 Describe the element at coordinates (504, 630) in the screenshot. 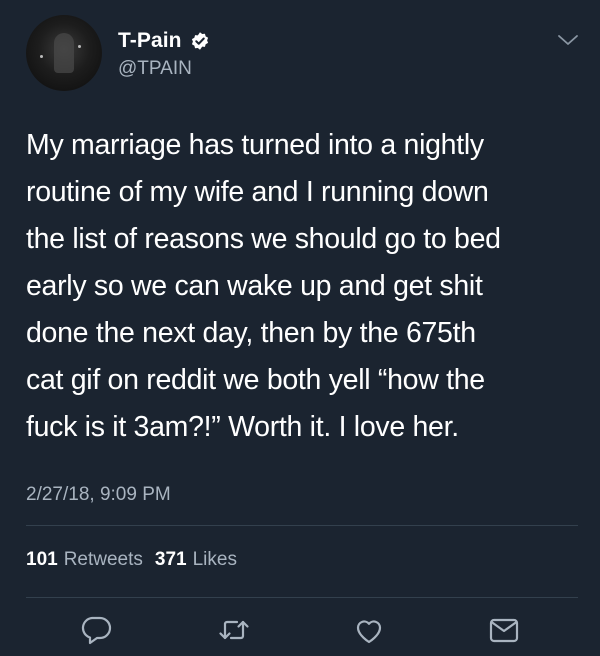

I see `direct-message-icon` at that location.